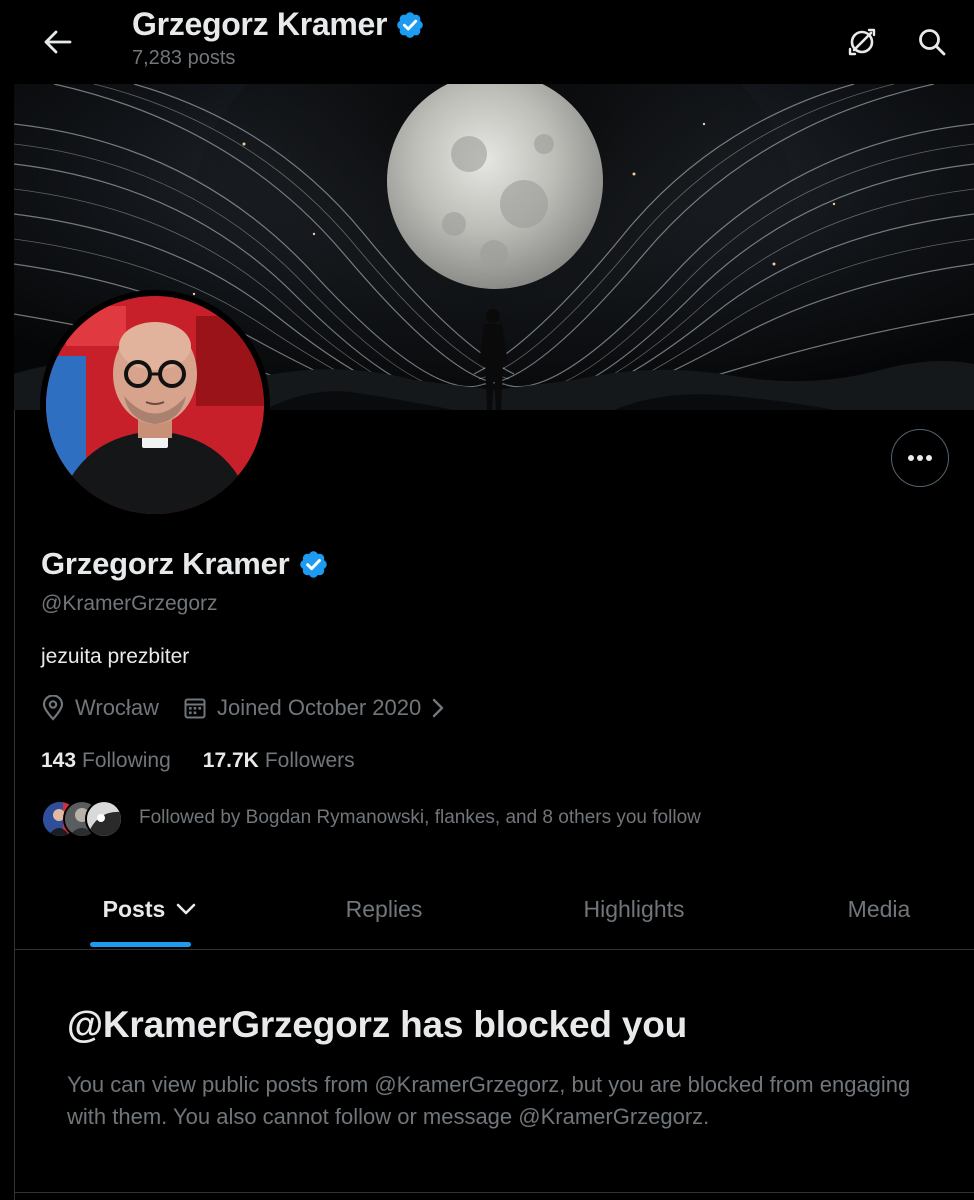  I want to click on active-tab-indicator, so click(140, 944).